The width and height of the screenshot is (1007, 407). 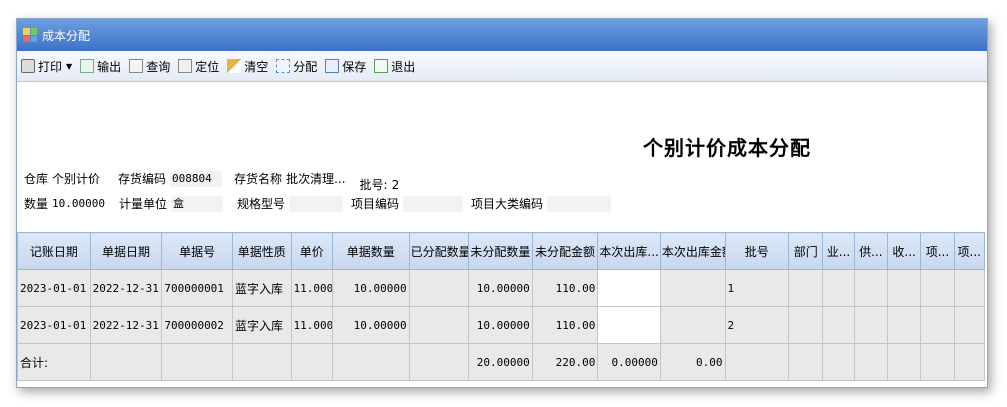 I want to click on printer-icon, so click(x=28, y=66).